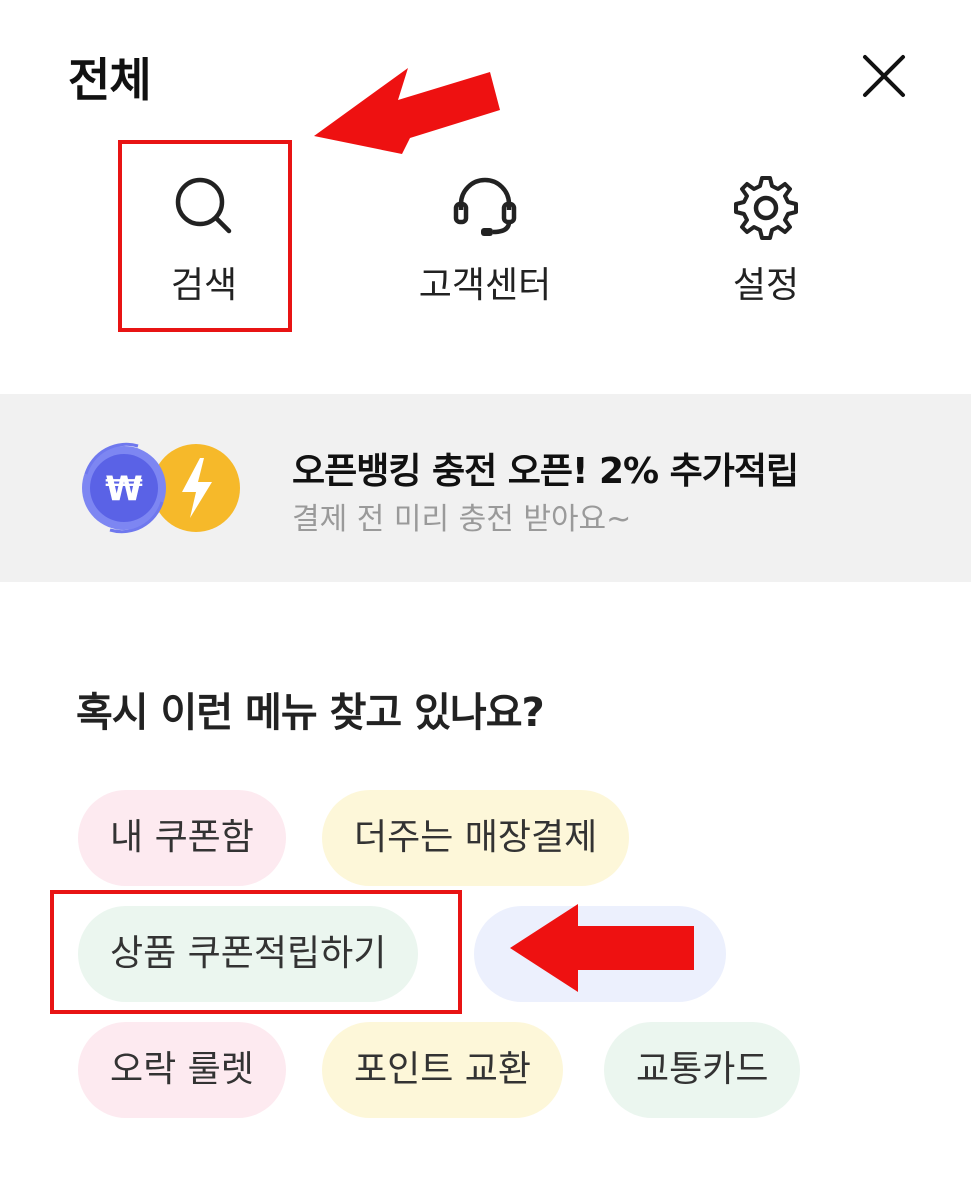 This screenshot has width=971, height=1200. I want to click on suggestions-title: 혹시 이런 메뉴 찾고 있나요?, so click(310, 713).